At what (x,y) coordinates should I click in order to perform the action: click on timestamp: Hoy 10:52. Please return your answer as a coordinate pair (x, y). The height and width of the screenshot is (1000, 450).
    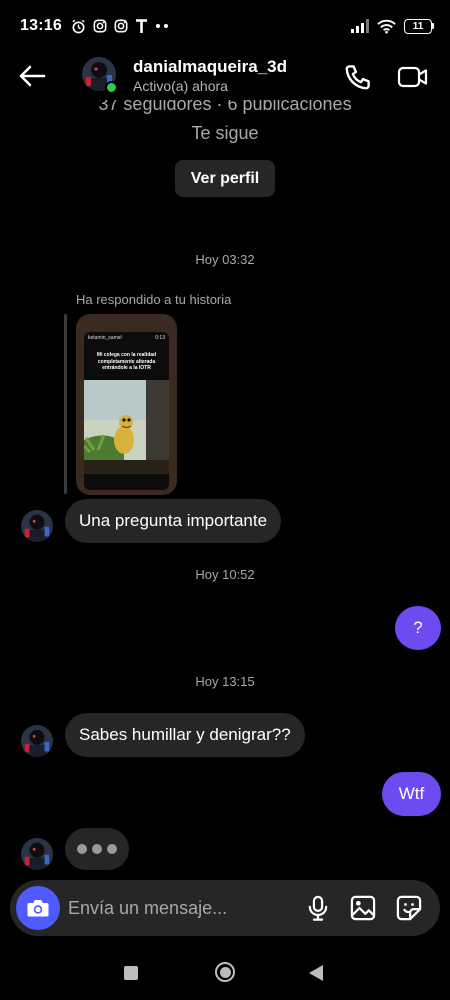
    Looking at the image, I should click on (225, 574).